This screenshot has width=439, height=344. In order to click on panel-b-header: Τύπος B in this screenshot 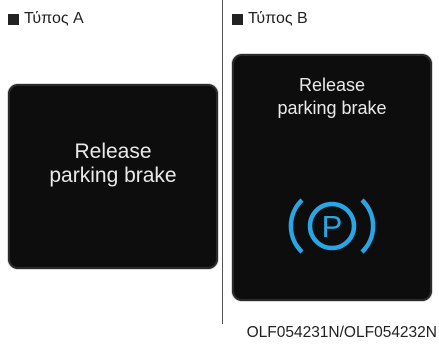, I will do `click(270, 19)`.